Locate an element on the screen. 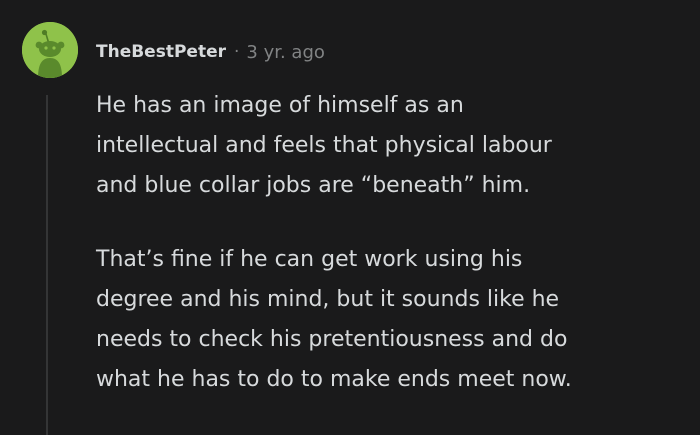  comment-text-line: and blue collar jobs are “beneath” him. is located at coordinates (313, 185).